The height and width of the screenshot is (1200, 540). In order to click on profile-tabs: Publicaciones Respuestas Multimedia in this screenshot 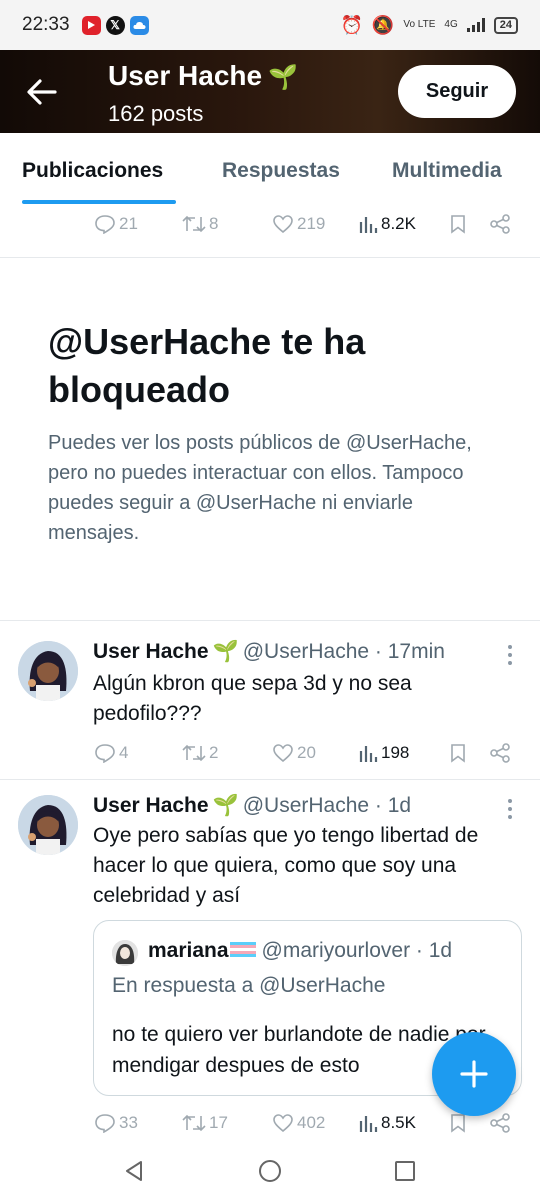, I will do `click(270, 170)`.